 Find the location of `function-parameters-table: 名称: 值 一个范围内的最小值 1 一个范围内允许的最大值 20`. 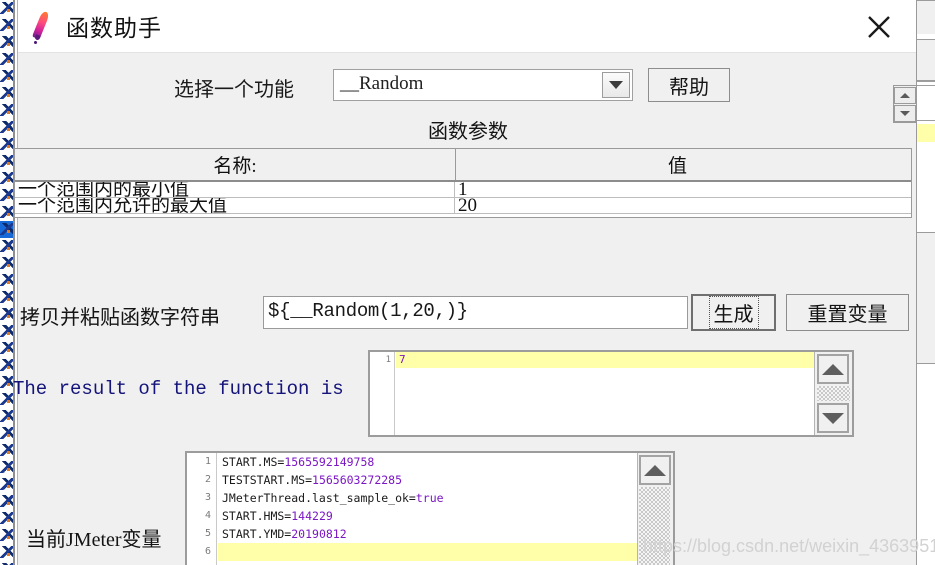

function-parameters-table: 名称: 值 一个范围内的最小值 1 一个范围内允许的最大值 20 is located at coordinates (463, 183).